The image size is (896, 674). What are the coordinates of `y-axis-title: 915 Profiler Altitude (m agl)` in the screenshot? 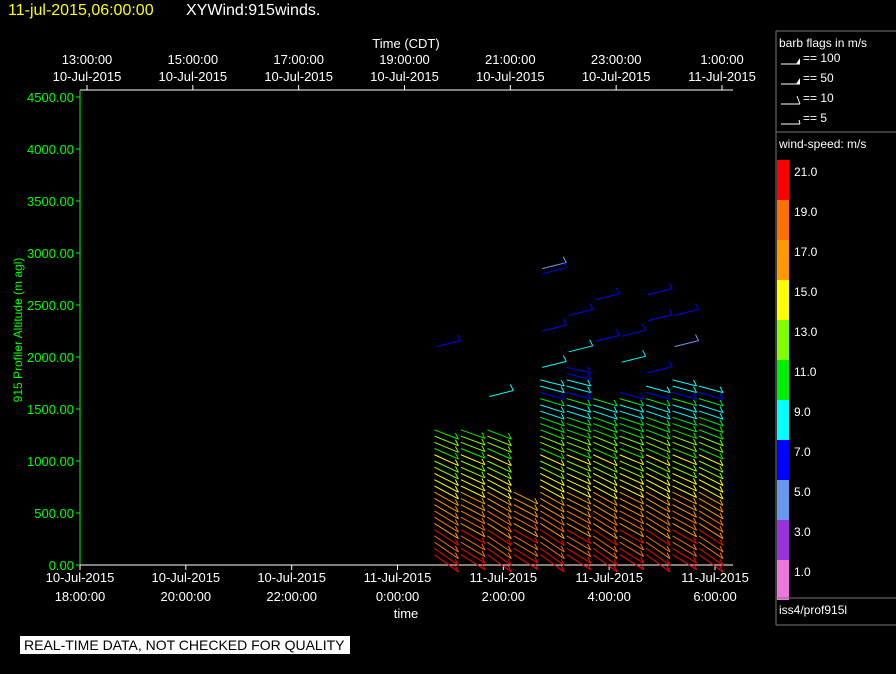 It's located at (18, 330).